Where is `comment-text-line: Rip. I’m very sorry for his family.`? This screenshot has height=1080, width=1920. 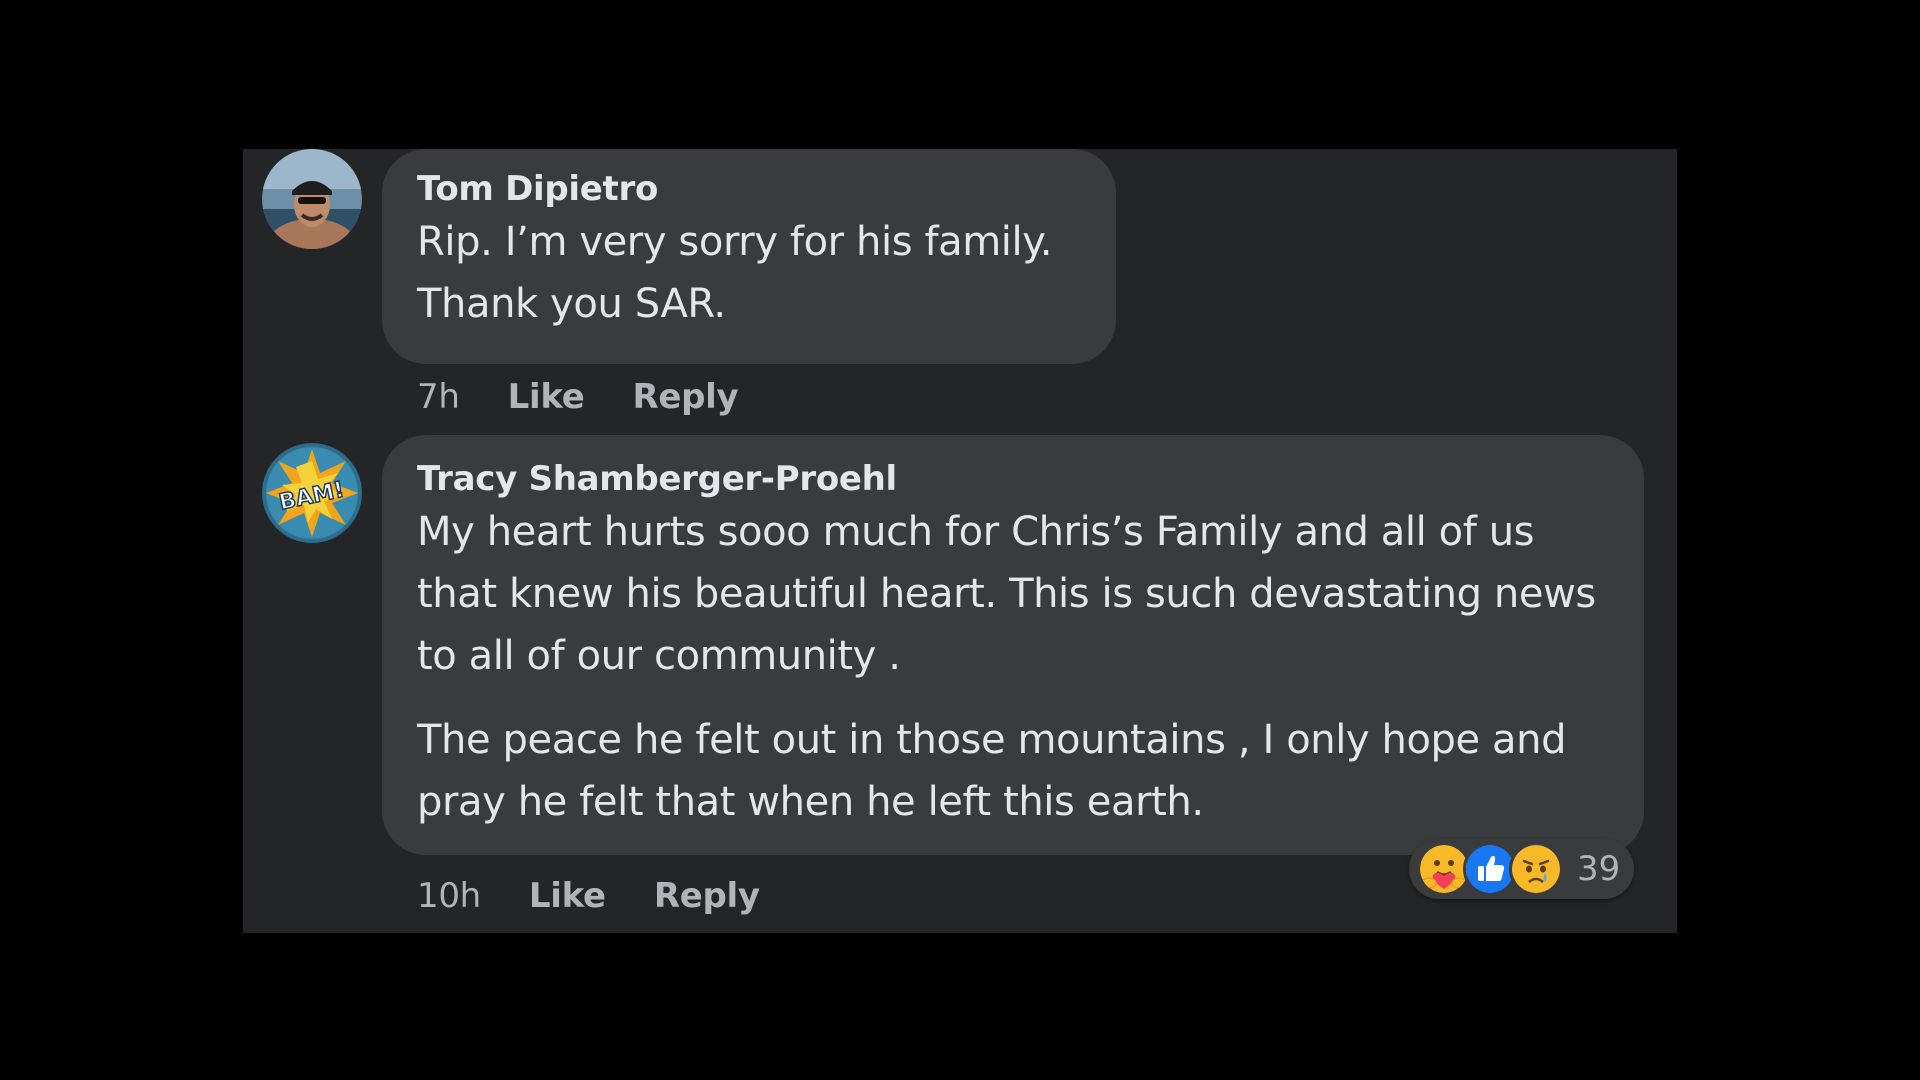 comment-text-line: Rip. I’m very sorry for his family. is located at coordinates (735, 242).